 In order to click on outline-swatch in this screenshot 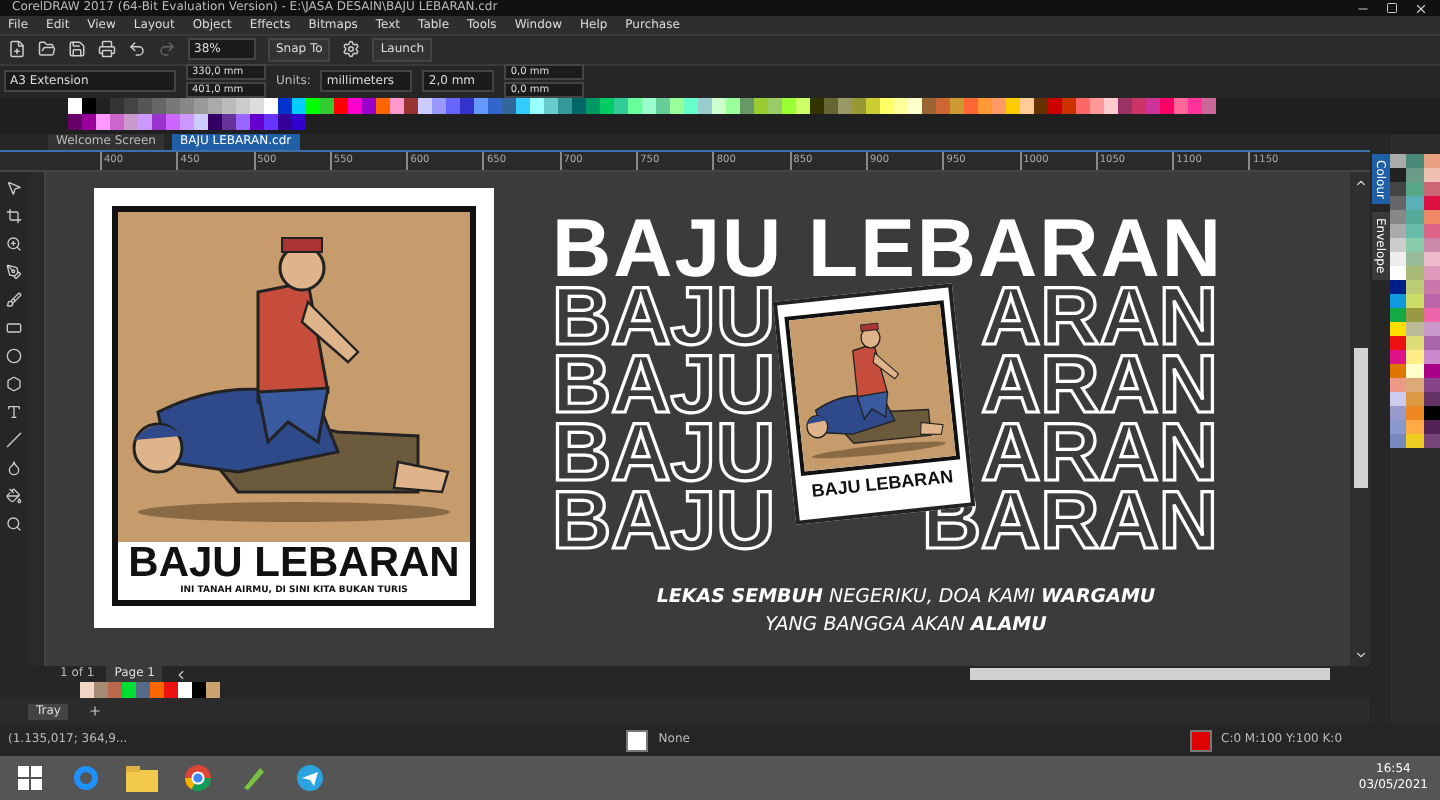, I will do `click(1200, 740)`.